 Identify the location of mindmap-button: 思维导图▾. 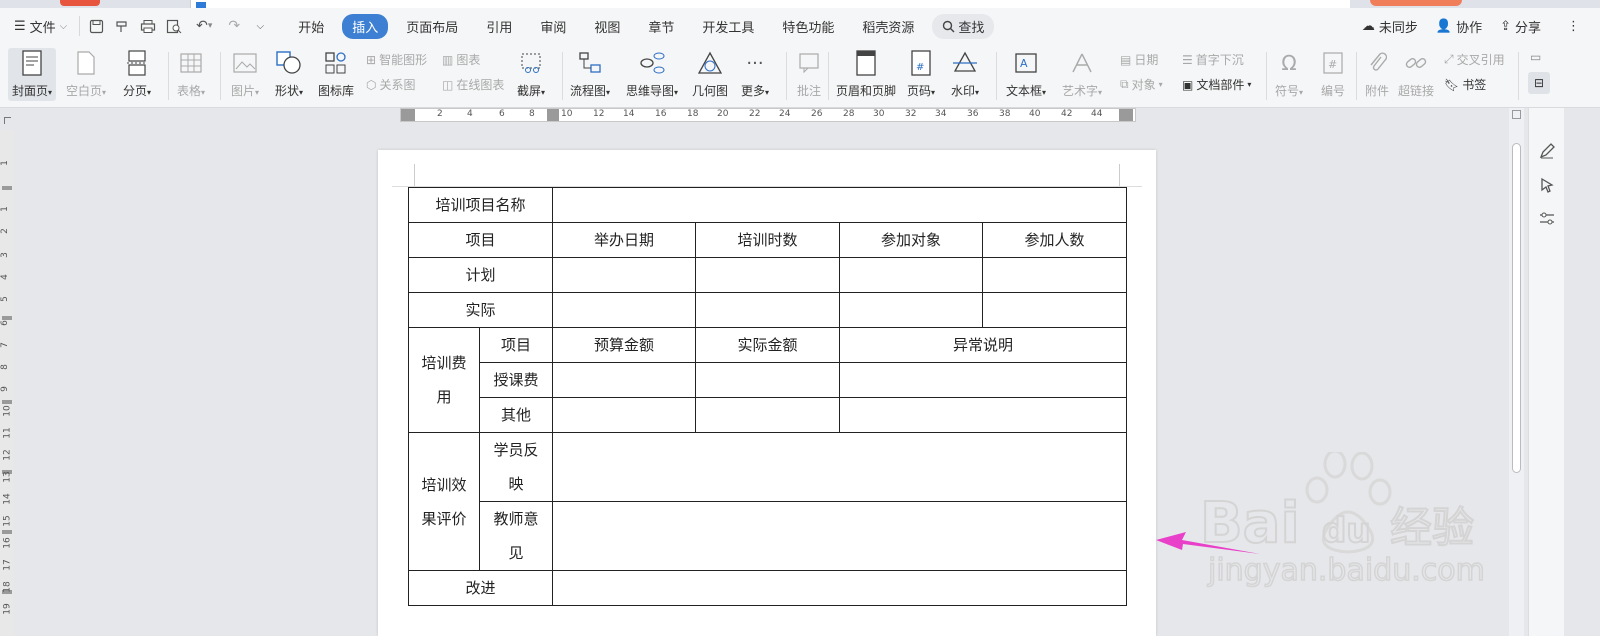
(652, 73).